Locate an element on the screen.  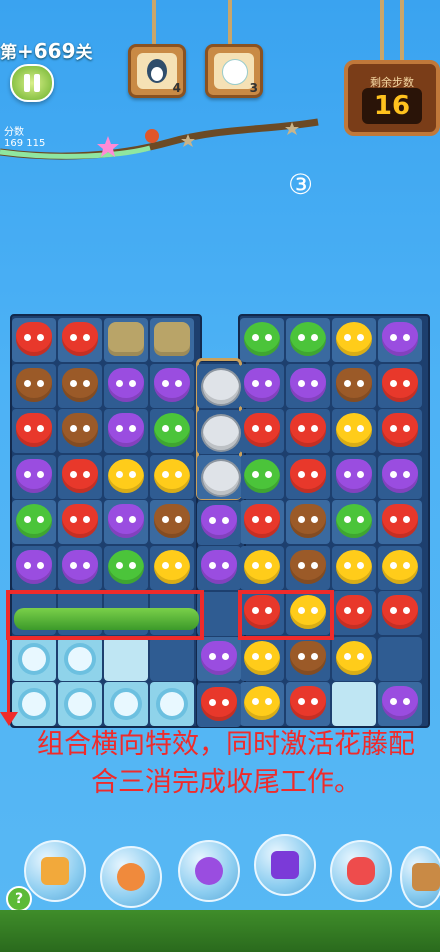
level-indicator: 第+669关 is located at coordinates (46, 50).